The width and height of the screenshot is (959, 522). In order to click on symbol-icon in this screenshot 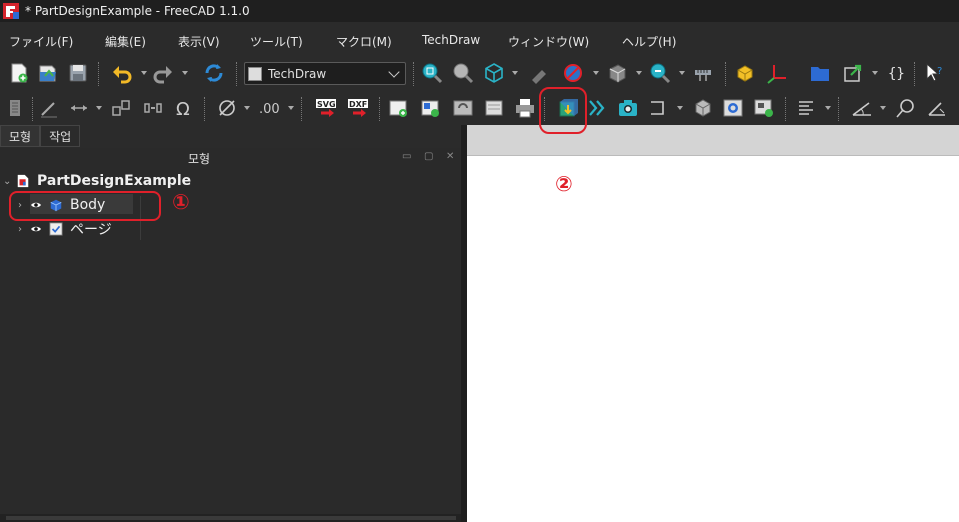, I will do `click(764, 108)`.